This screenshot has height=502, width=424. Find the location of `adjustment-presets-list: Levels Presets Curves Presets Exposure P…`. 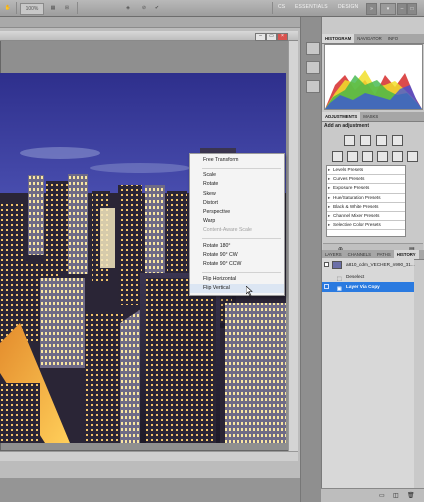

adjustment-presets-list: Levels Presets Curves Presets Exposure P… is located at coordinates (366, 201).